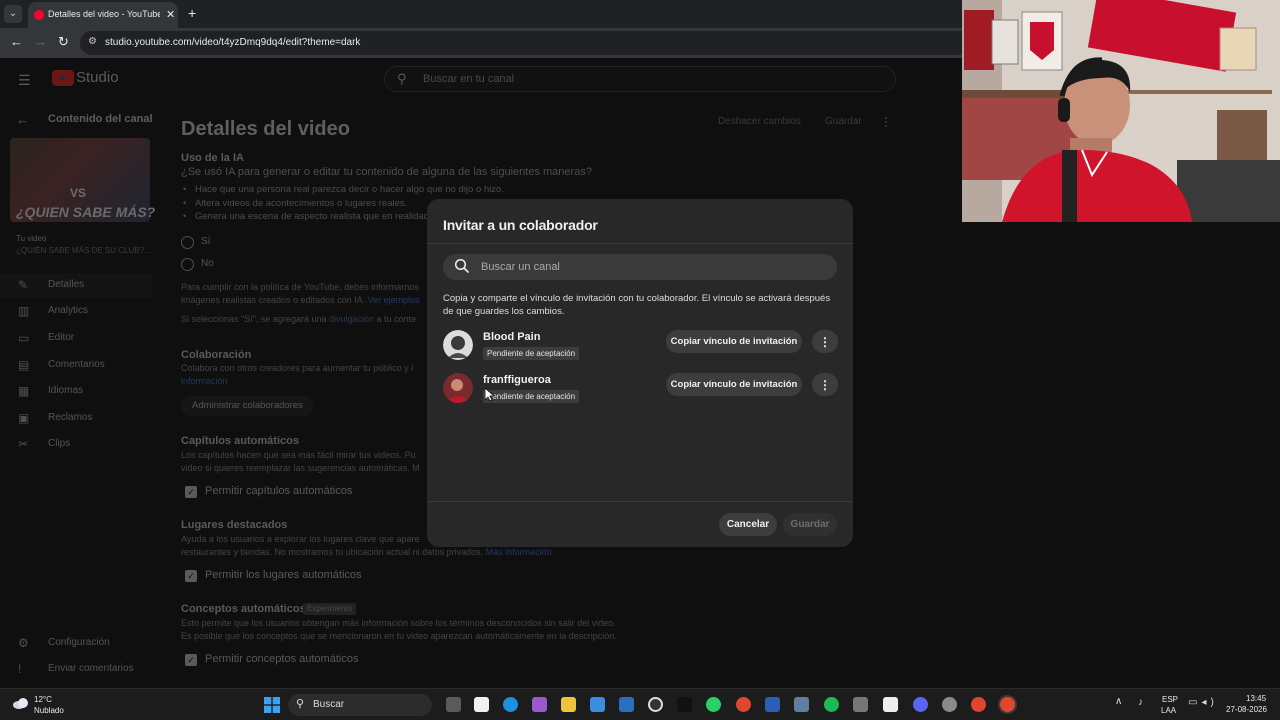 This screenshot has height=720, width=1280. I want to click on new-tab-icon: +, so click(192, 13).